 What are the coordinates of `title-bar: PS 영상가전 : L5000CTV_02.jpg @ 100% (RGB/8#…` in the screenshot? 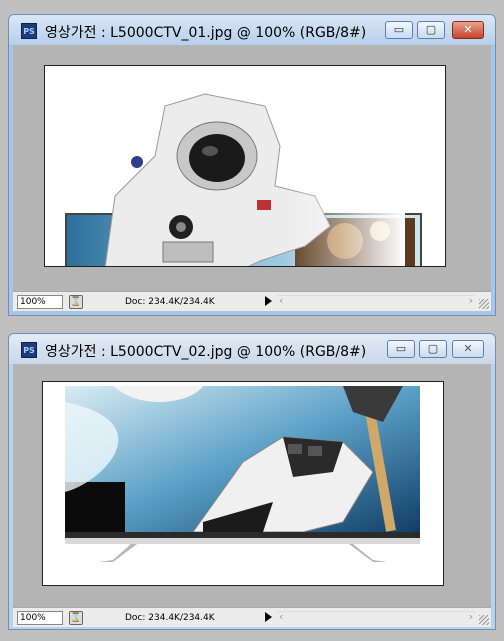 It's located at (252, 349).